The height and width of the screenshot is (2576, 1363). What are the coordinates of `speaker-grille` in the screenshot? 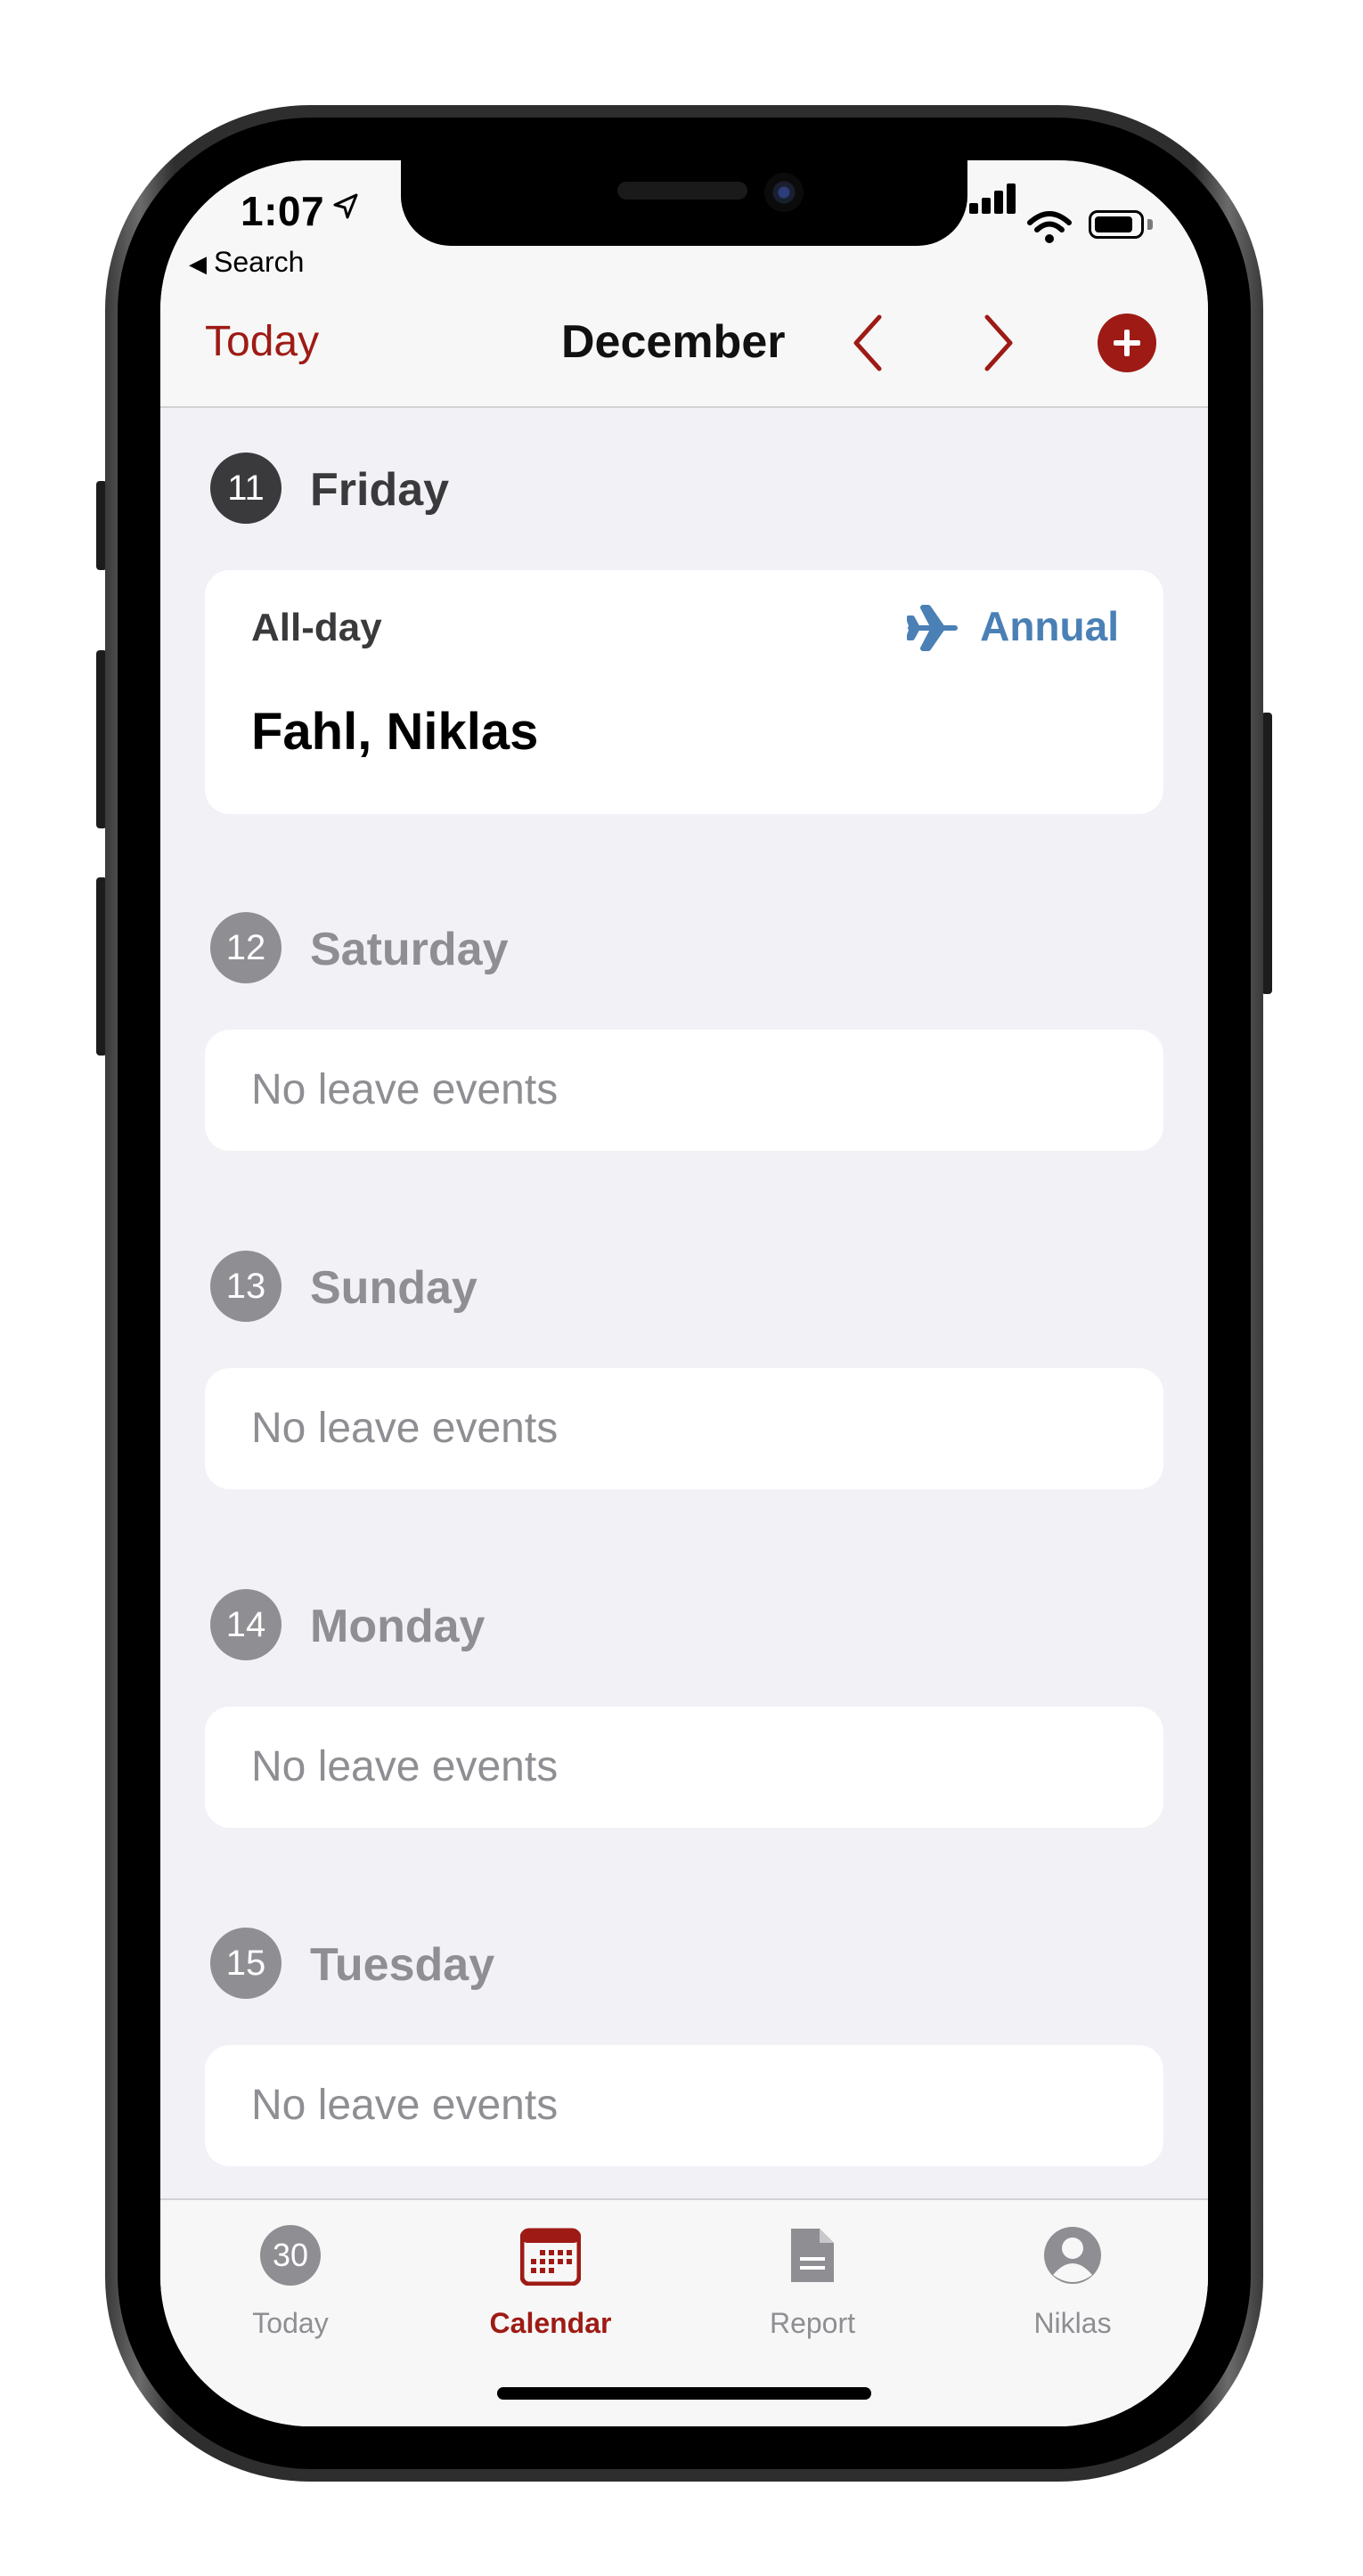 It's located at (682, 191).